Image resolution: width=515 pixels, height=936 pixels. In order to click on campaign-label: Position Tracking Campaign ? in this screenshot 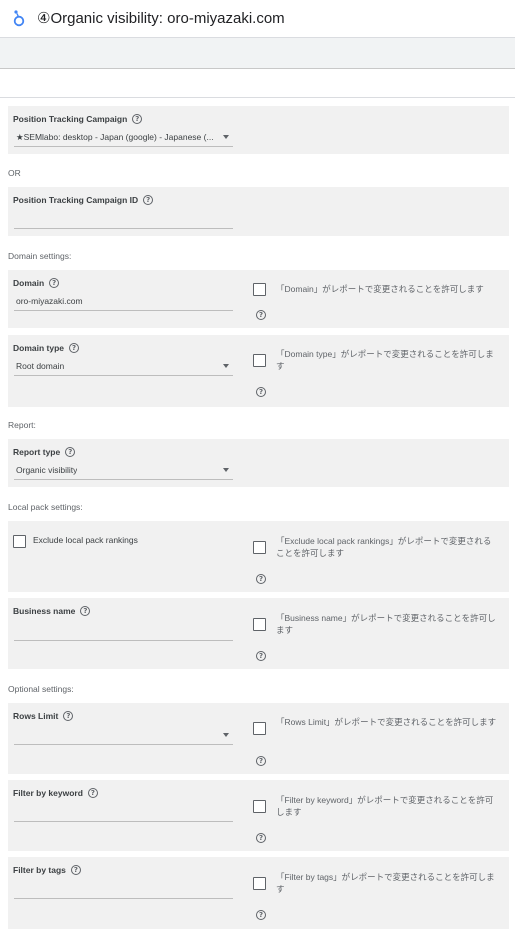, I will do `click(78, 119)`.